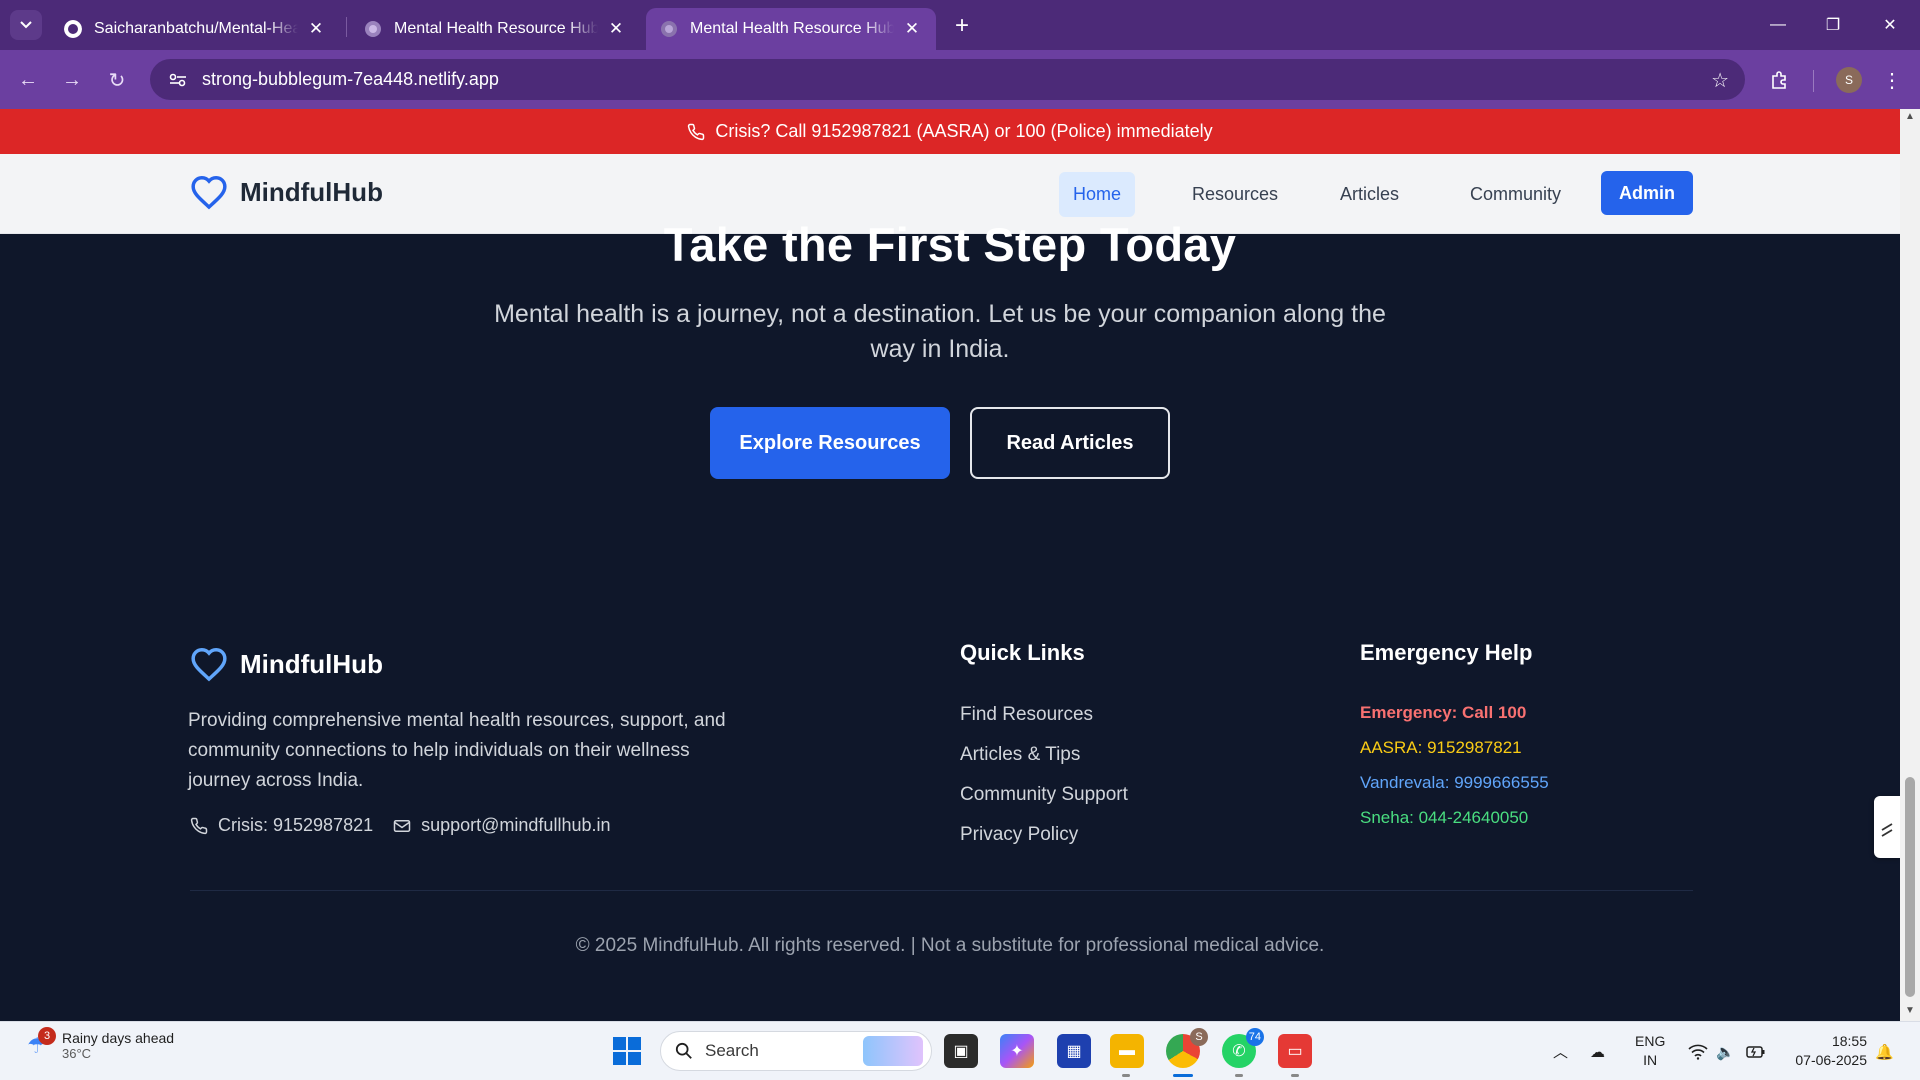 Image resolution: width=1920 pixels, height=1080 pixels. What do you see at coordinates (1441, 748) in the screenshot?
I see `emergency-aasra: AASRA: 9152987821` at bounding box center [1441, 748].